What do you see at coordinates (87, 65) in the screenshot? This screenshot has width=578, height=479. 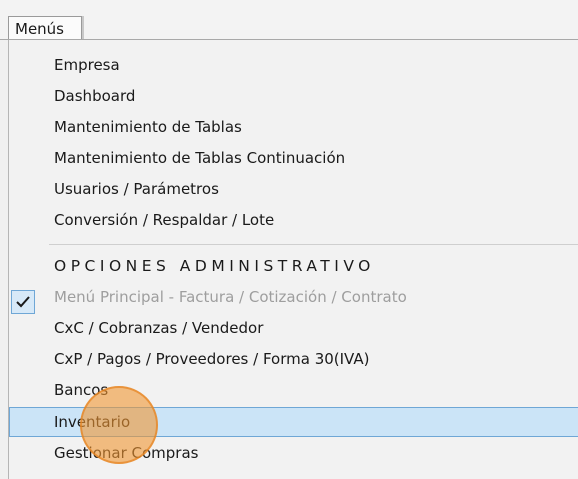 I see `menu-item-label: Empresa` at bounding box center [87, 65].